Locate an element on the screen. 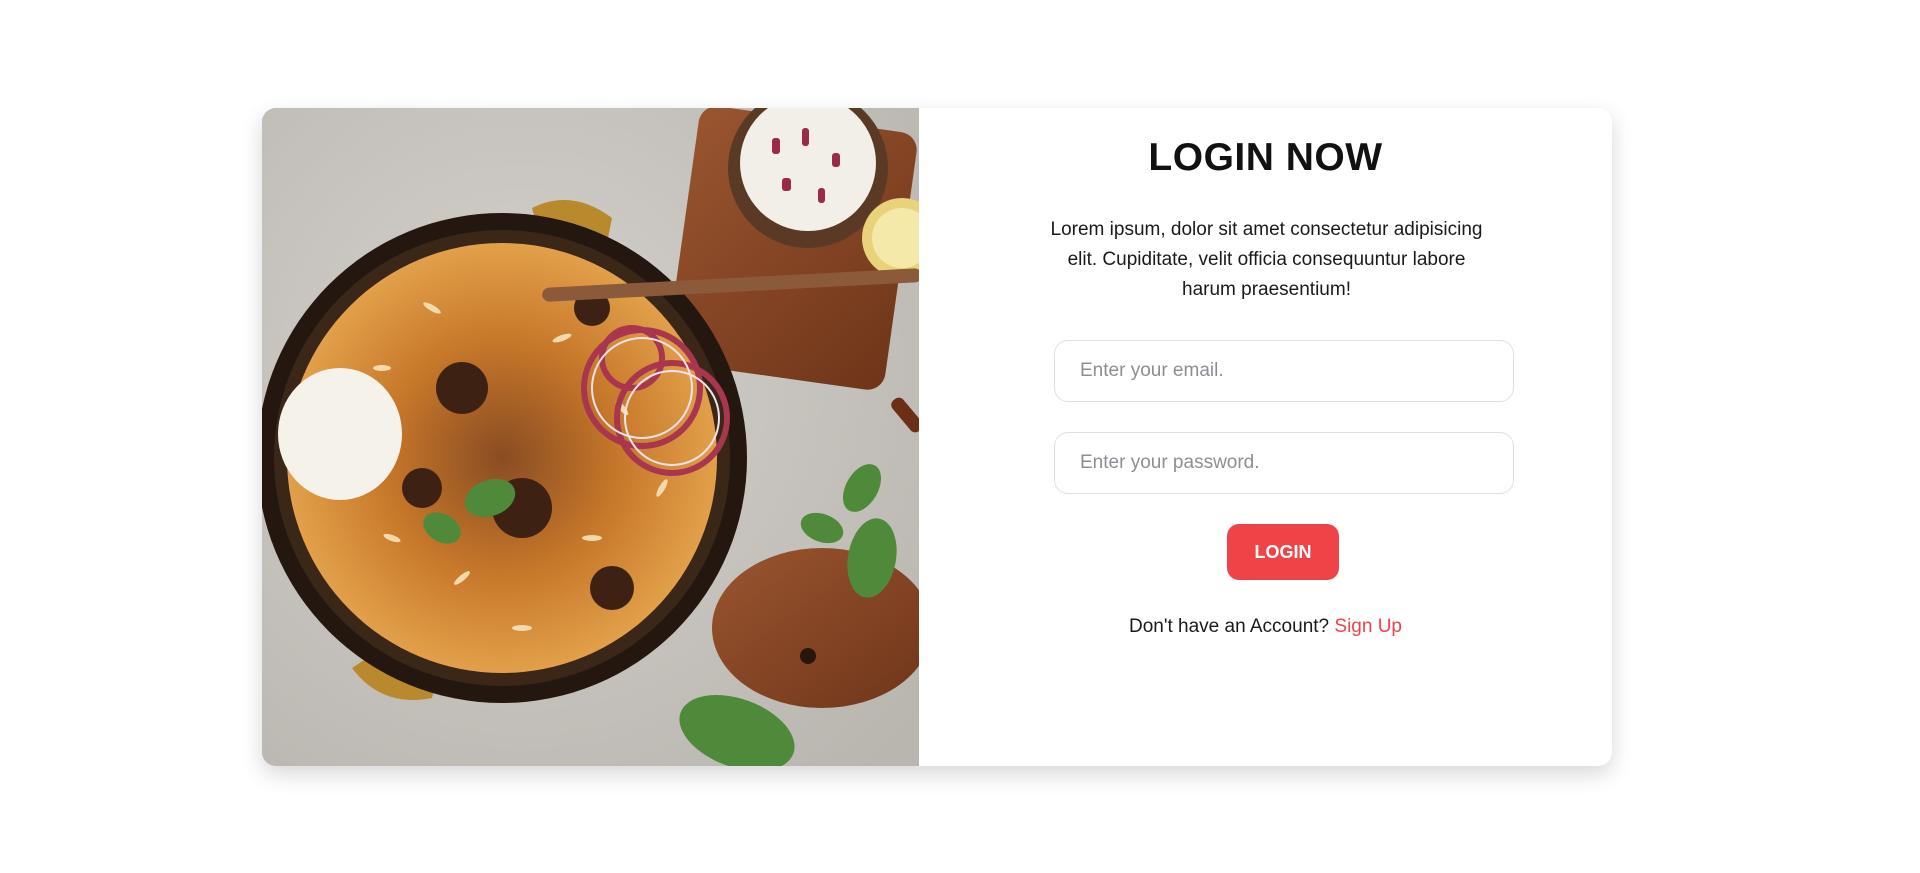 The width and height of the screenshot is (1920, 873). page-title: LOGIN NOW is located at coordinates (1265, 157).